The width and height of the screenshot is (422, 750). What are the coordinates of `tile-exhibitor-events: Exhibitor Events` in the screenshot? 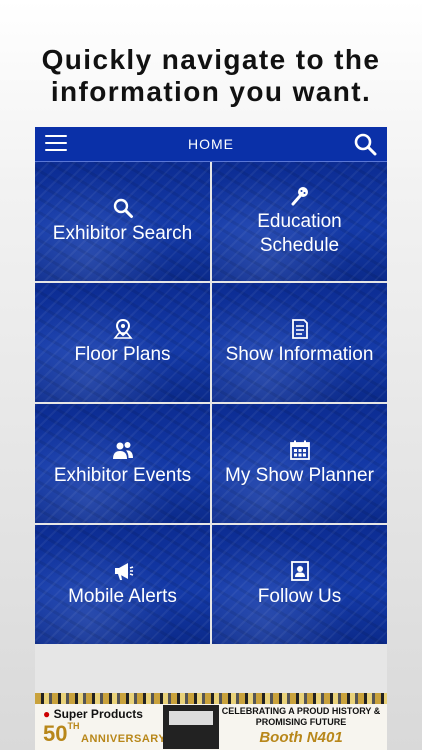 It's located at (122, 463).